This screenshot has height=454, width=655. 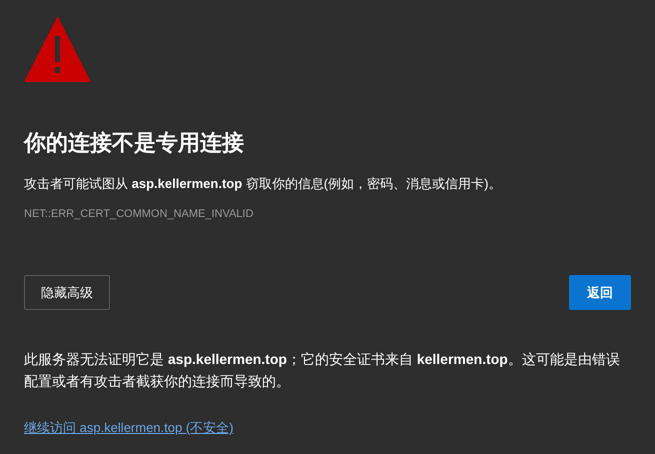 I want to click on warning-icon, so click(x=57, y=49).